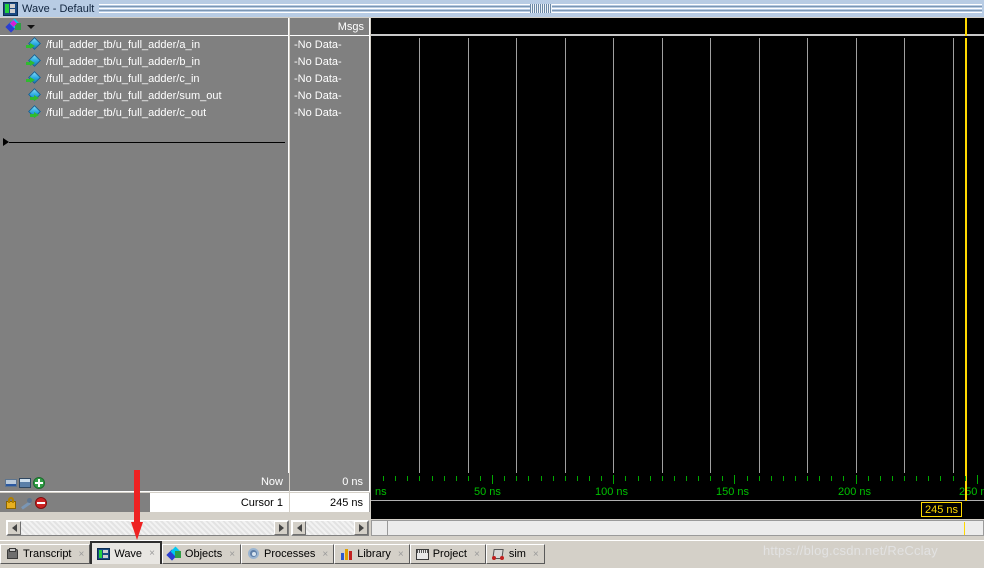  What do you see at coordinates (966, 255) in the screenshot?
I see `cursor-line` at bounding box center [966, 255].